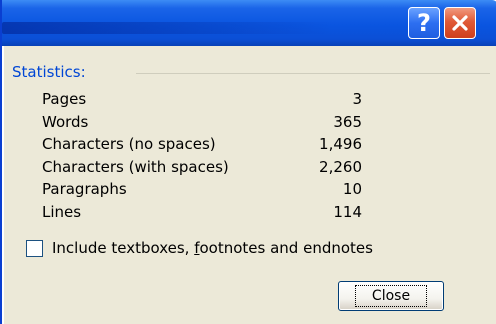 The width and height of the screenshot is (496, 324). I want to click on stat-row-characters-with-spaces: Characters (with spaces) 2,260, so click(202, 169).